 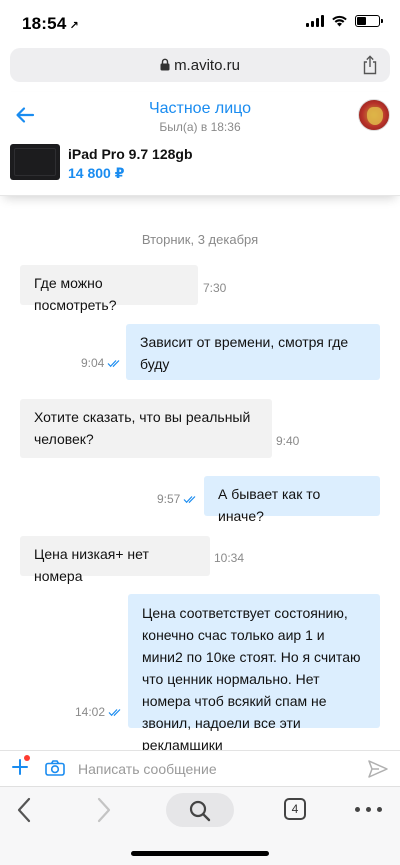 I want to click on outgoing-message: А бывает как то иначе?, so click(x=292, y=500).